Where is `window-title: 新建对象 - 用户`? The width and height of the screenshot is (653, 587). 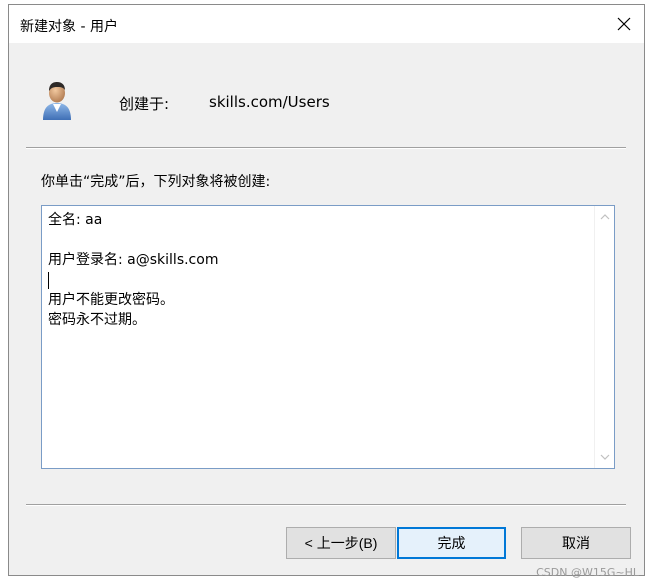
window-title: 新建对象 - 用户 is located at coordinates (69, 27).